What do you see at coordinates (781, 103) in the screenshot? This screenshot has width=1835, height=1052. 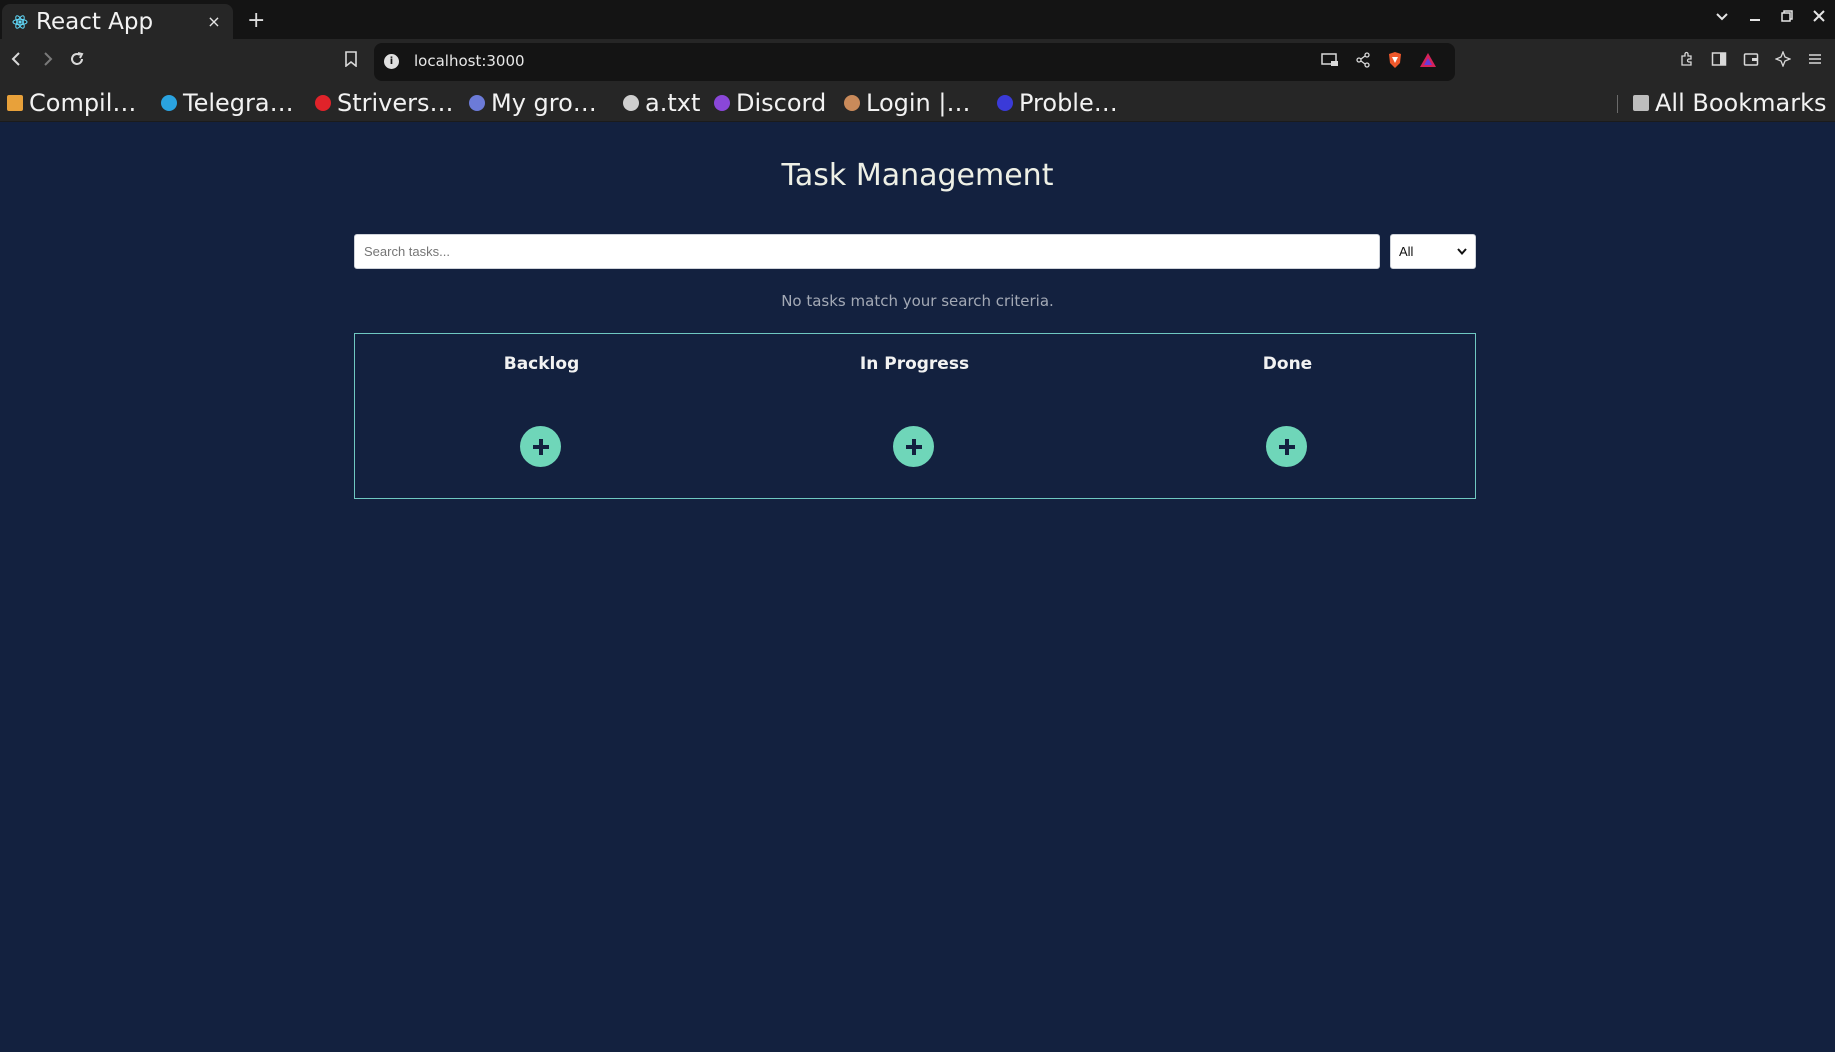 I see `bookmark-label: Discord` at bounding box center [781, 103].